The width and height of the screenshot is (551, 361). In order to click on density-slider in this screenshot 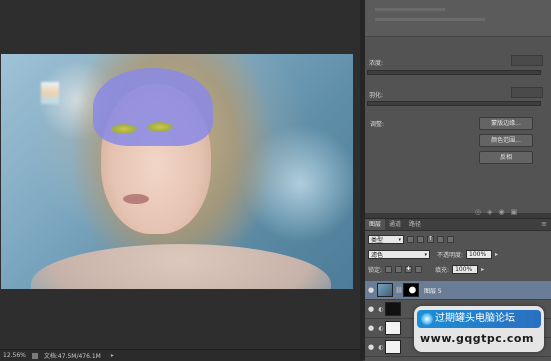, I will do `click(454, 72)`.